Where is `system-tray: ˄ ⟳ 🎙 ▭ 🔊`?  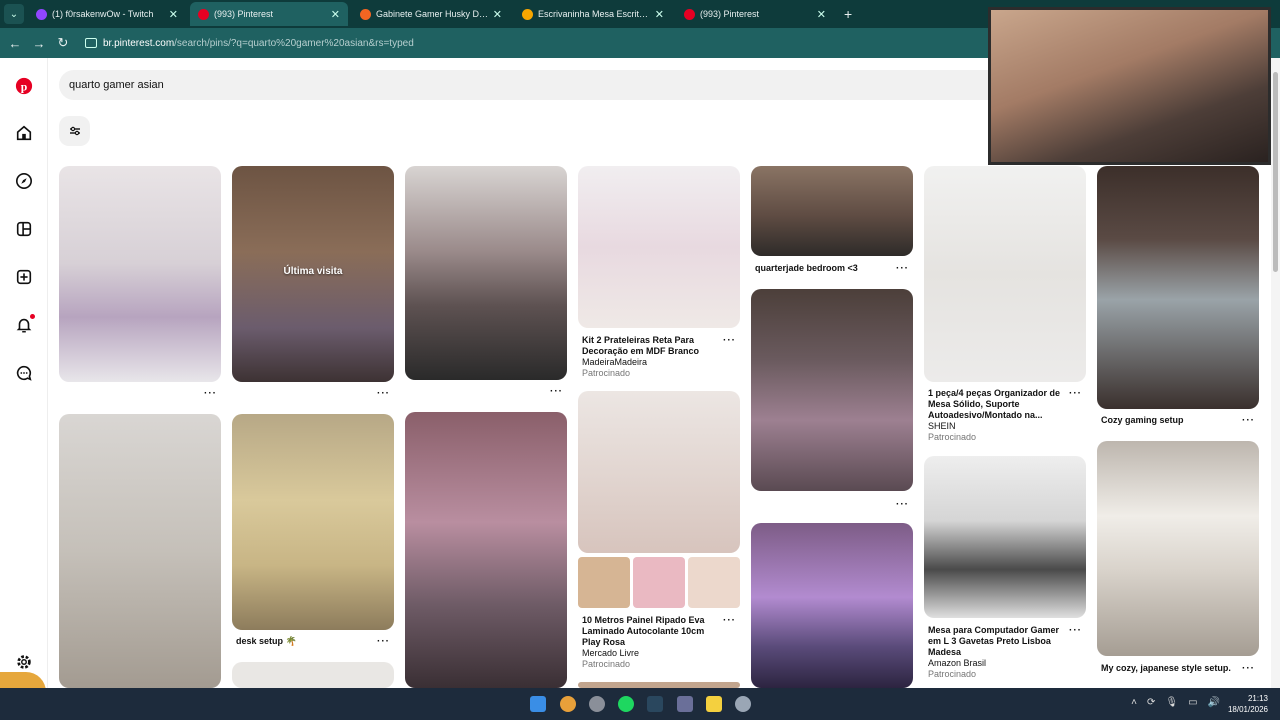 system-tray: ˄ ⟳ 🎙 ▭ 🔊 is located at coordinates (1175, 702).